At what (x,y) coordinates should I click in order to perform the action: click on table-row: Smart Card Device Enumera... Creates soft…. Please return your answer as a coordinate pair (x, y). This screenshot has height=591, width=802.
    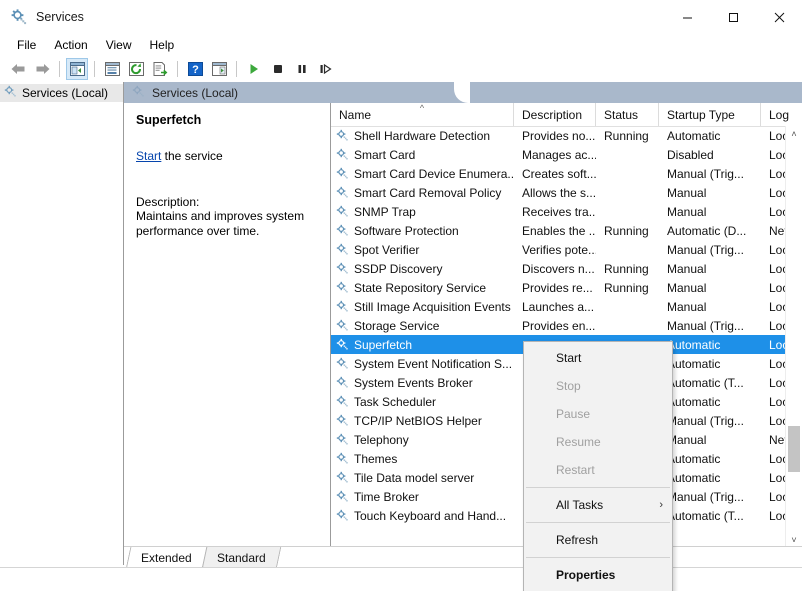
    Looking at the image, I should click on (566, 173).